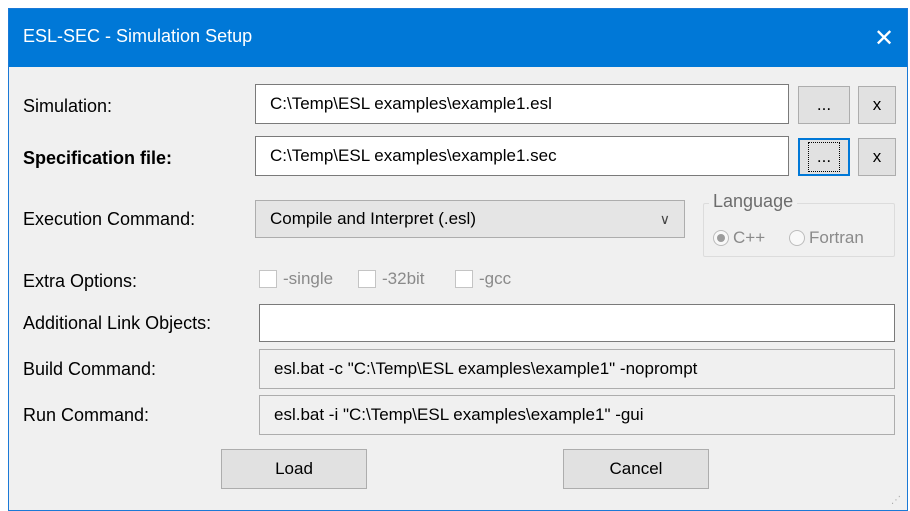 Image resolution: width=910 pixels, height=511 pixels. I want to click on specification-path-input: C:\Temp\ESL examples\example1.sec, so click(522, 156).